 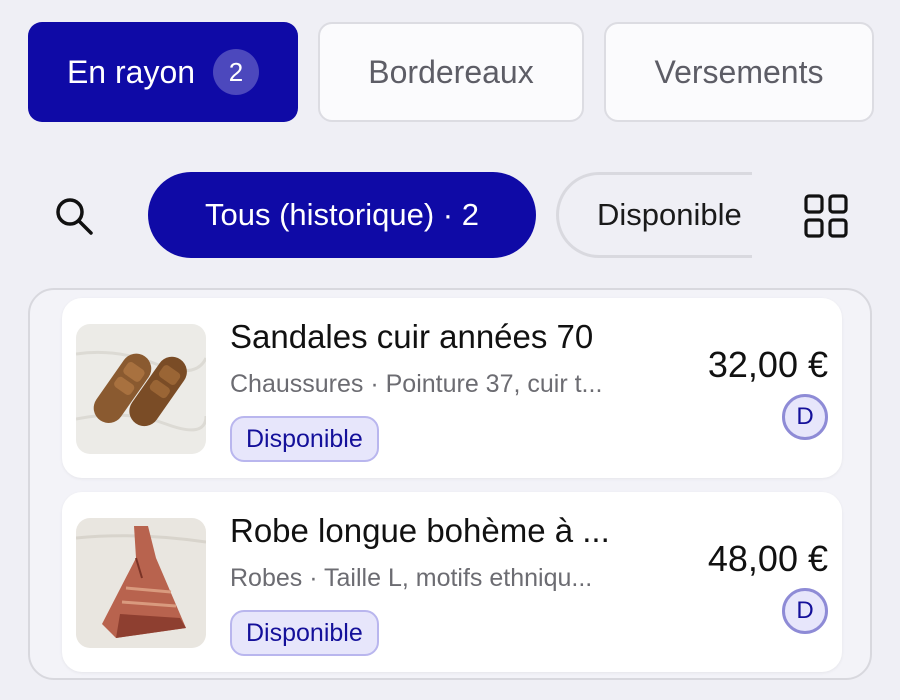 I want to click on tab-label: En rayon, so click(x=131, y=71).